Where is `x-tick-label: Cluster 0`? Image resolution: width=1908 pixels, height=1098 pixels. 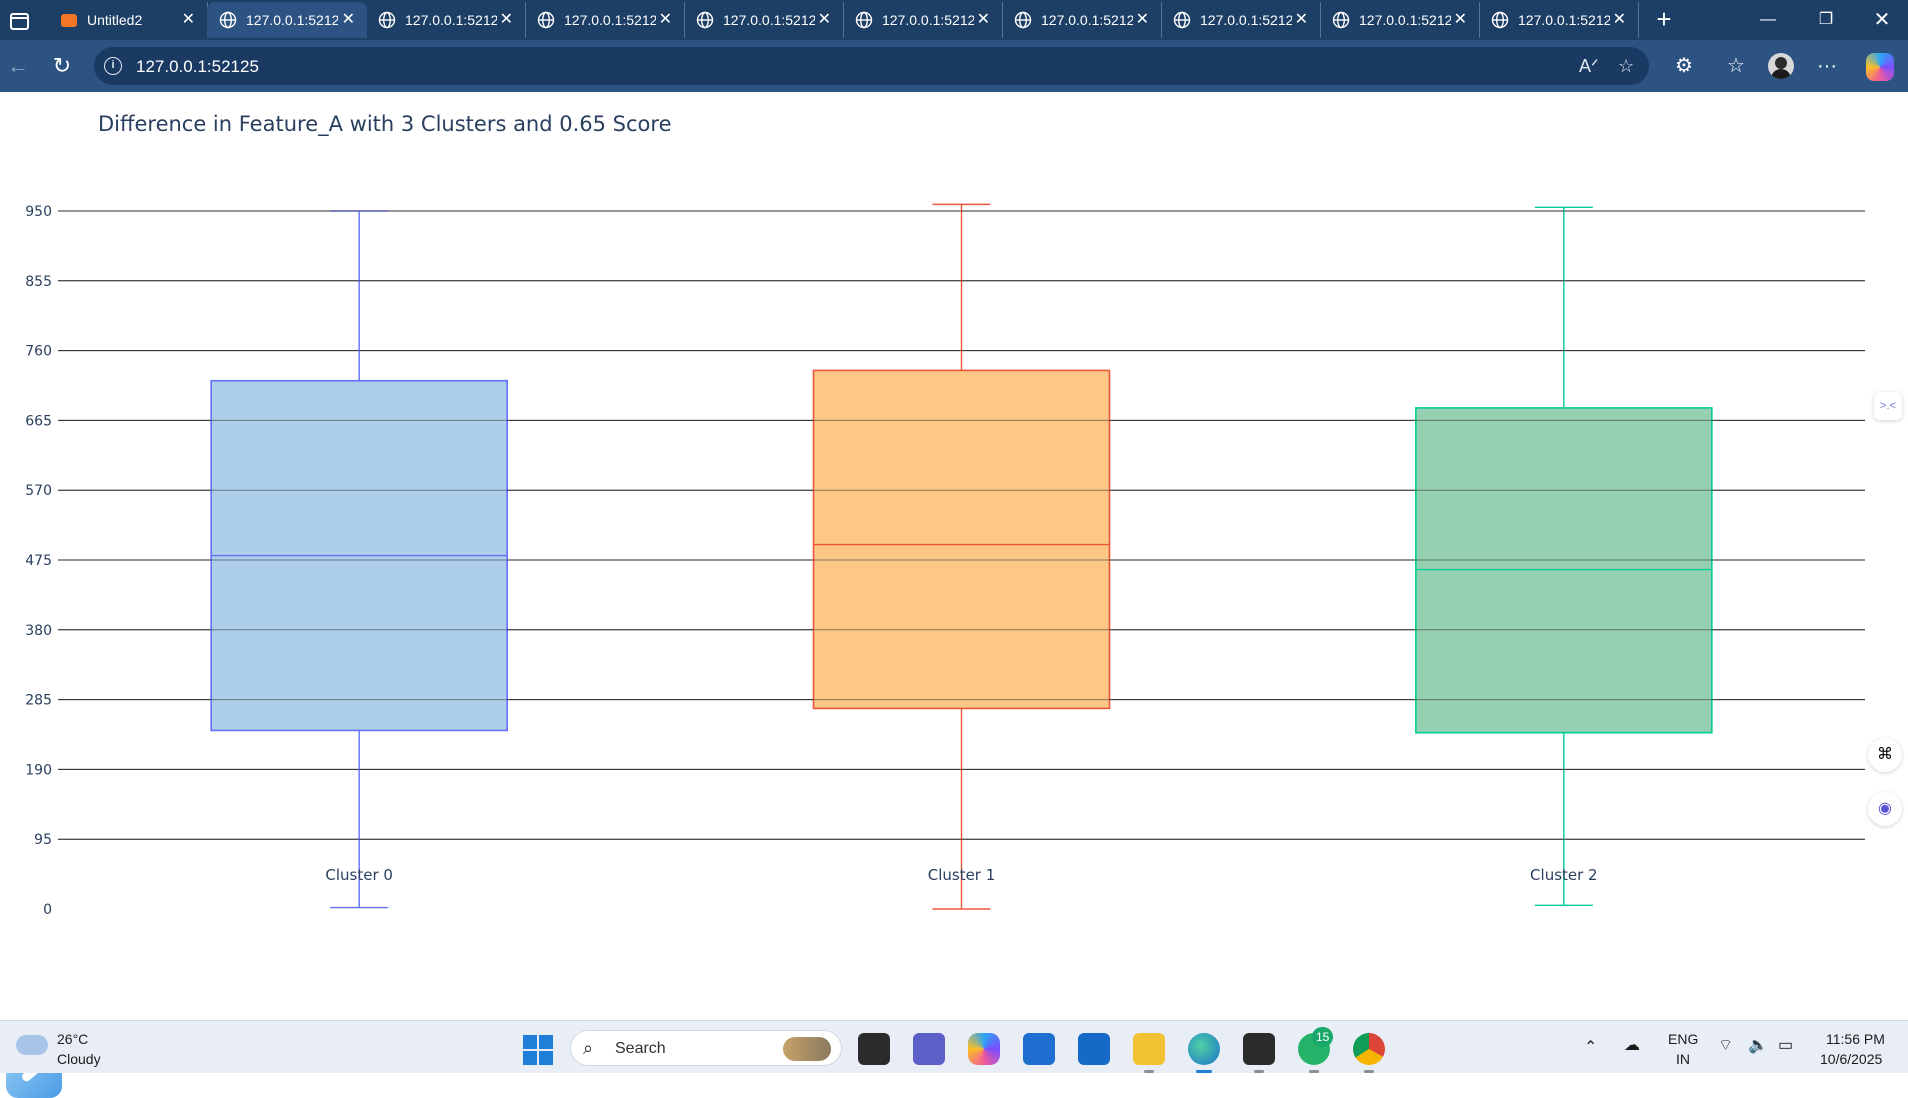 x-tick-label: Cluster 0 is located at coordinates (359, 875).